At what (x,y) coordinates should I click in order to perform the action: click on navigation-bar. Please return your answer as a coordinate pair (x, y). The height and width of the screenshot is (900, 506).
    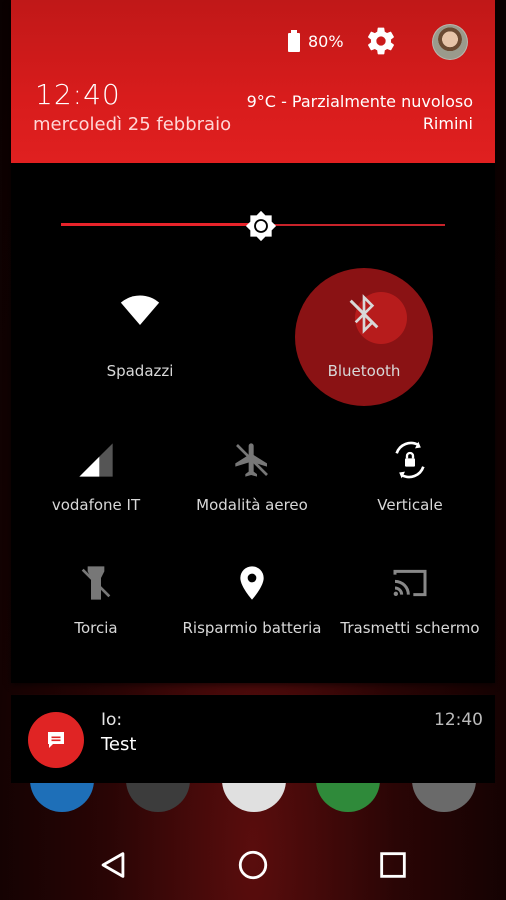
    Looking at the image, I should click on (253, 863).